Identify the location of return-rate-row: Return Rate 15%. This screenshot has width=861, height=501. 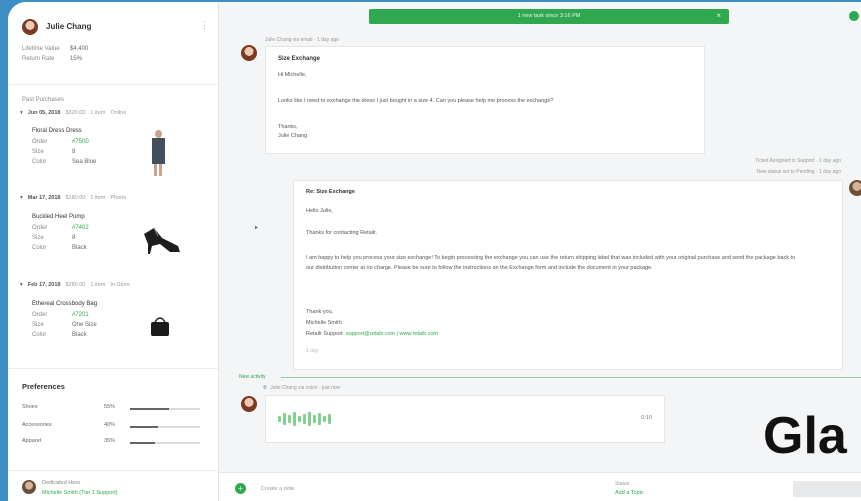
(52, 59).